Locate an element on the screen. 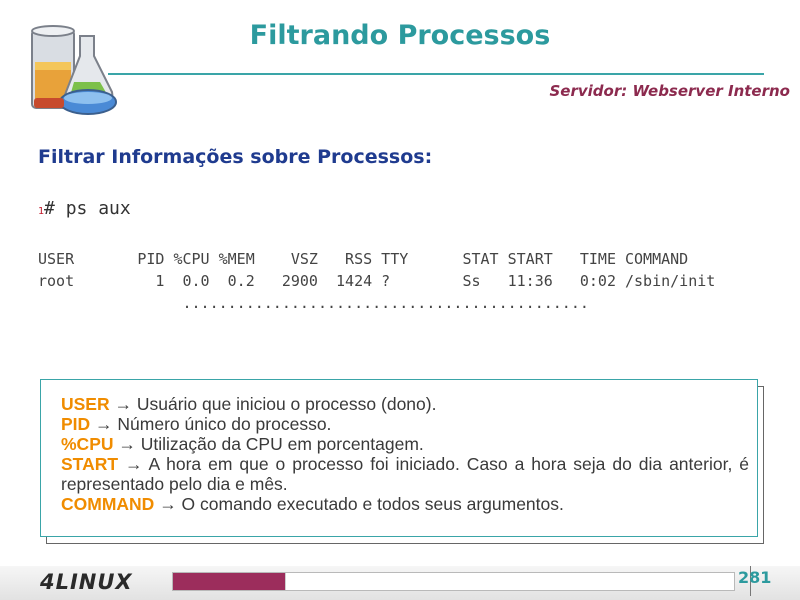 This screenshot has width=800, height=600. definition-term: PID is located at coordinates (76, 424).